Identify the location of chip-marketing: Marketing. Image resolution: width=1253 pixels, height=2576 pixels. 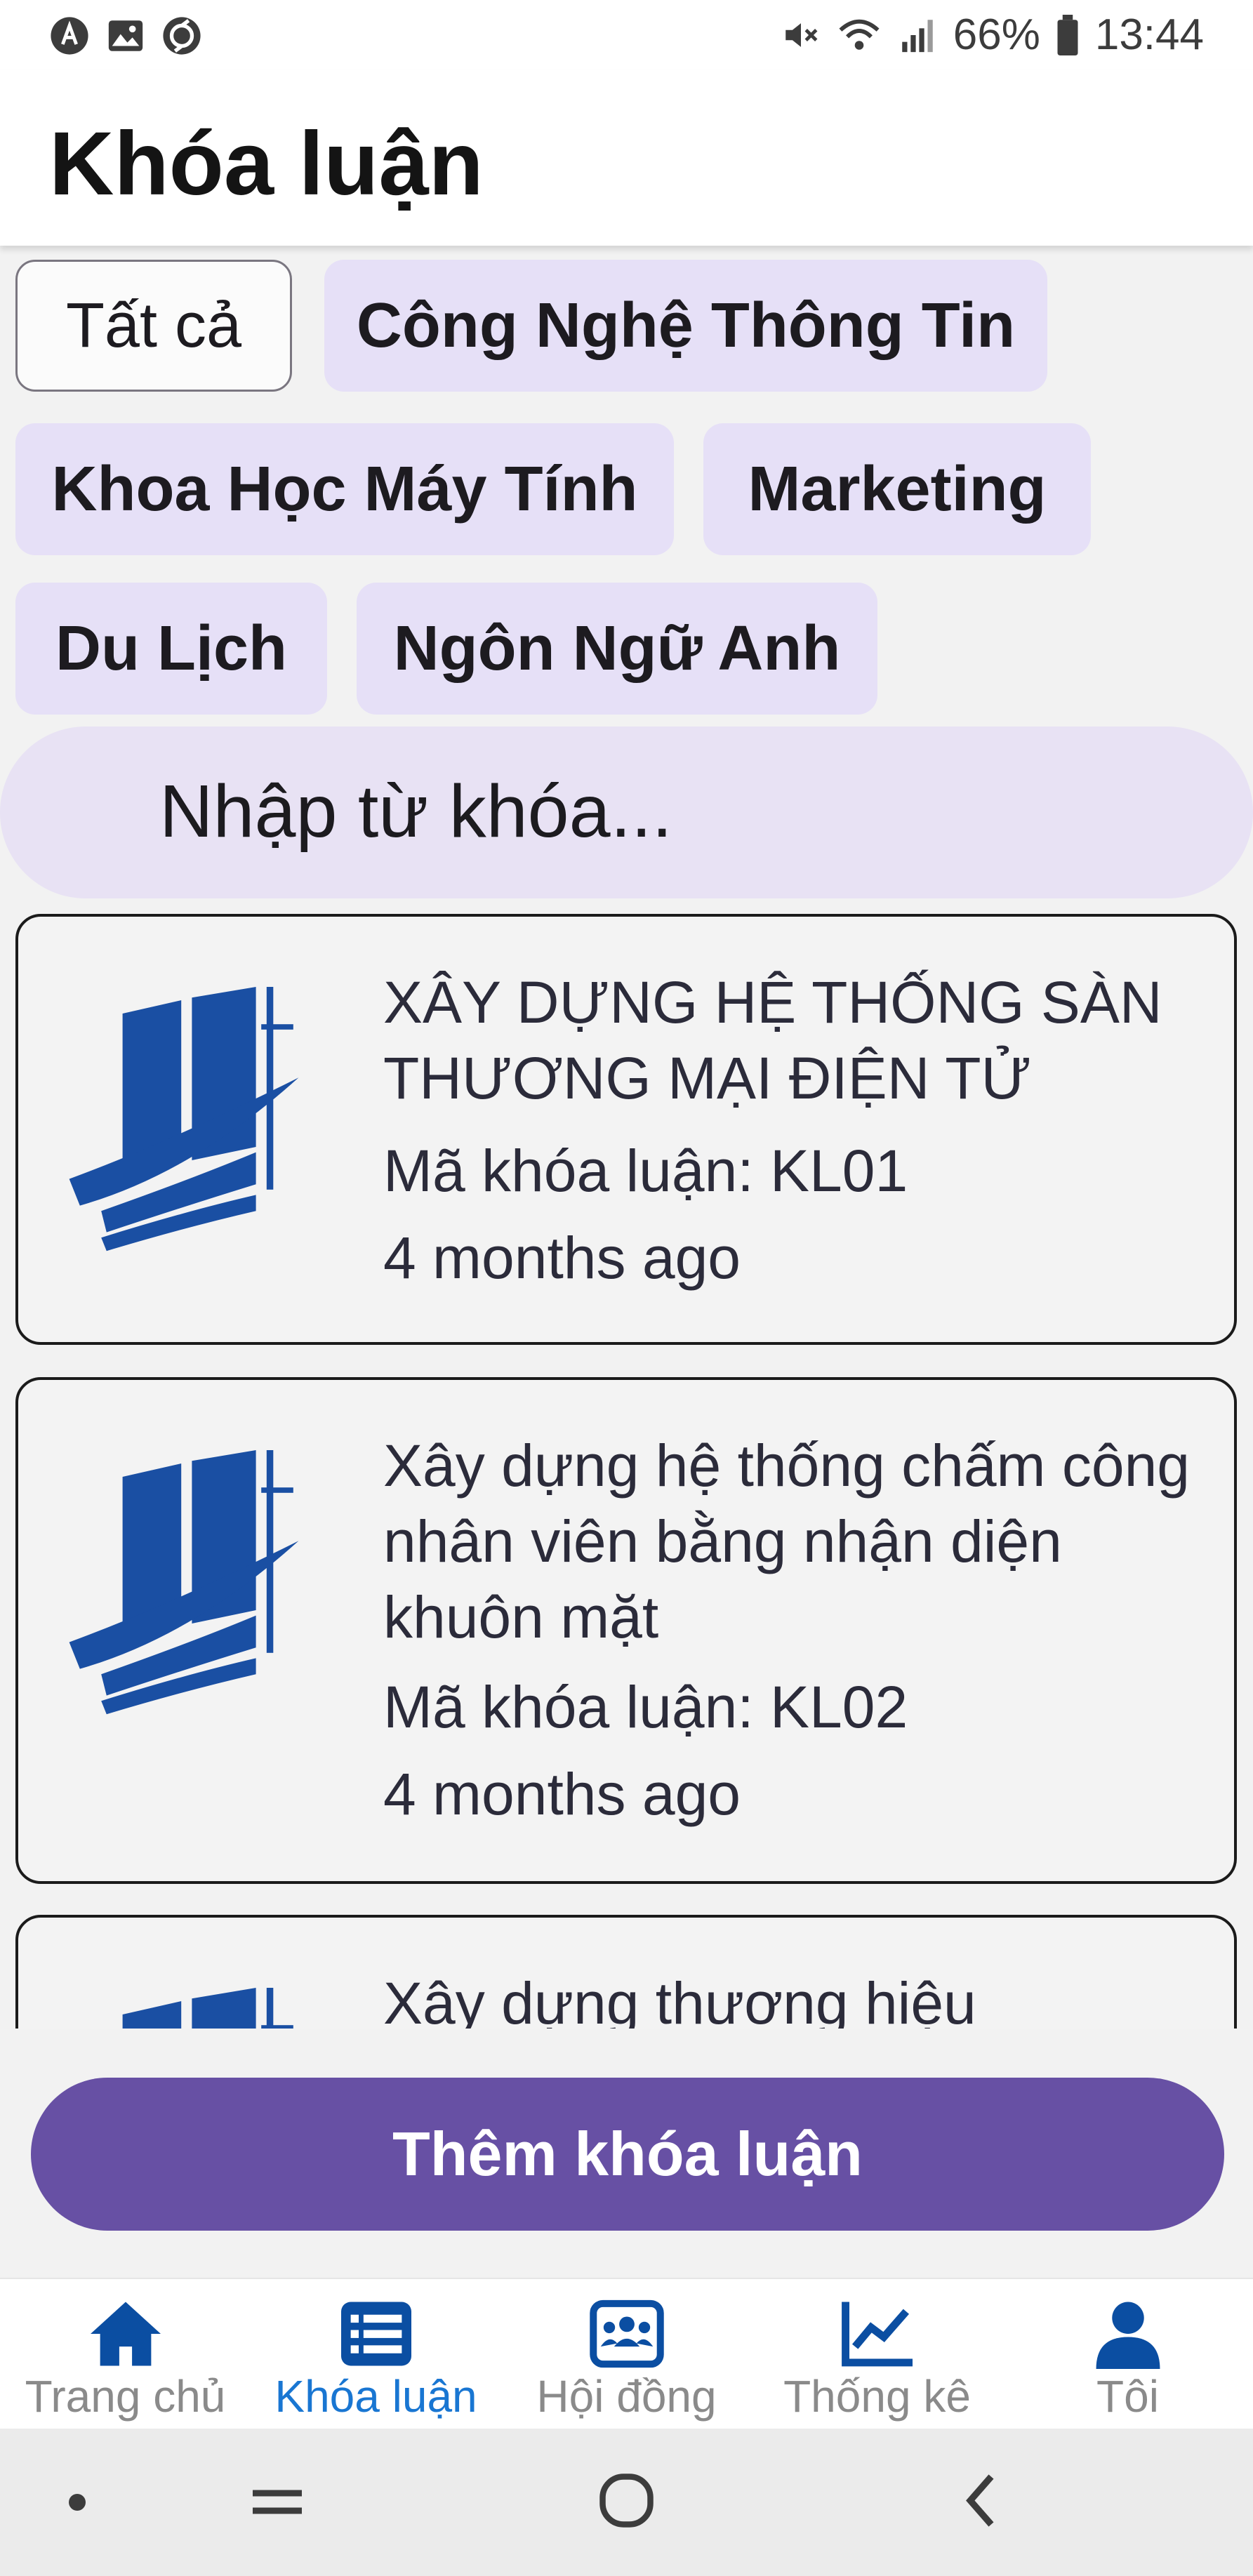
(897, 489).